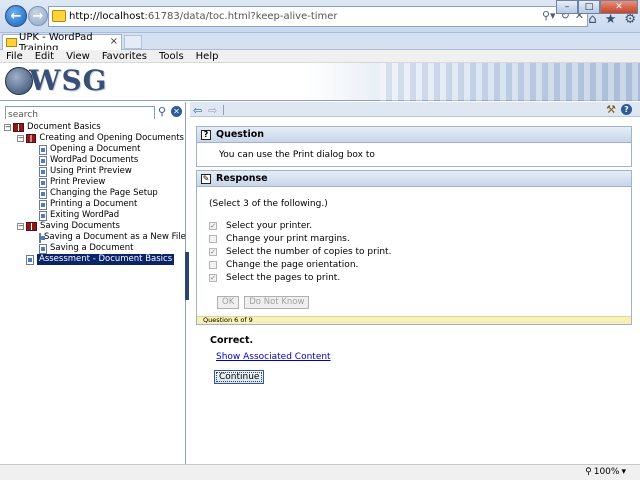 The image size is (640, 480). Describe the element at coordinates (277, 302) in the screenshot. I see `do-not-know-button: Do Not Know` at that location.